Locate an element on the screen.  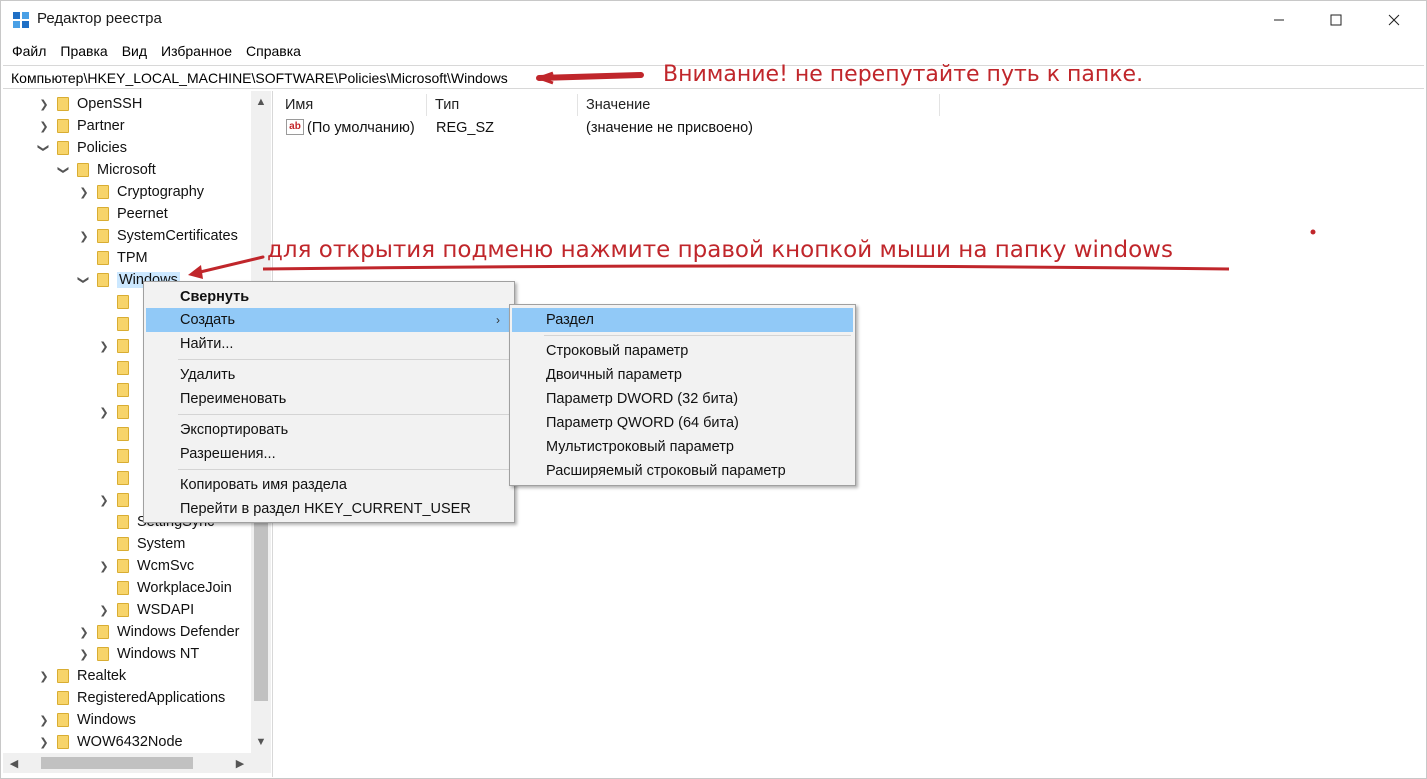
submenu-key: Раздел is located at coordinates (682, 320).